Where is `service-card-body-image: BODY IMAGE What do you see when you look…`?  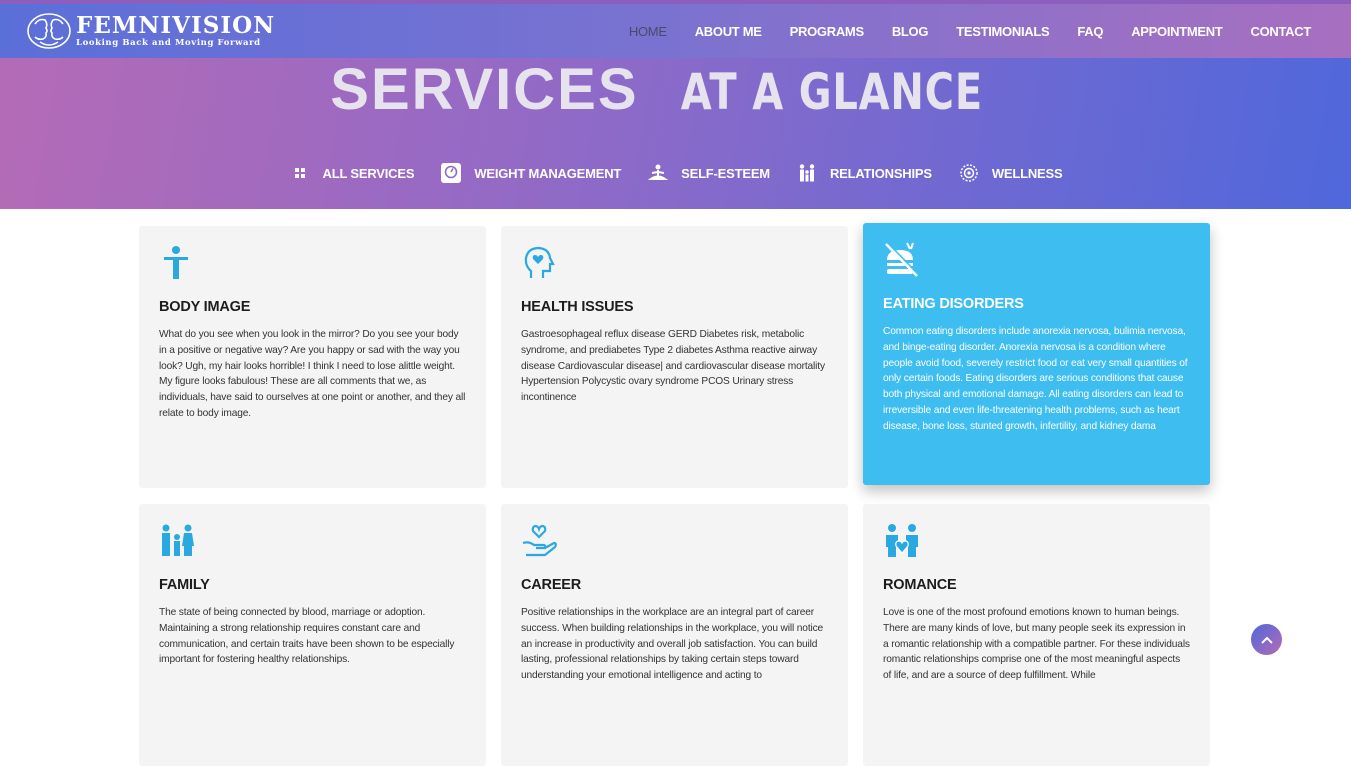
service-card-body-image: BODY IMAGE What do you see when you look… is located at coordinates (312, 357).